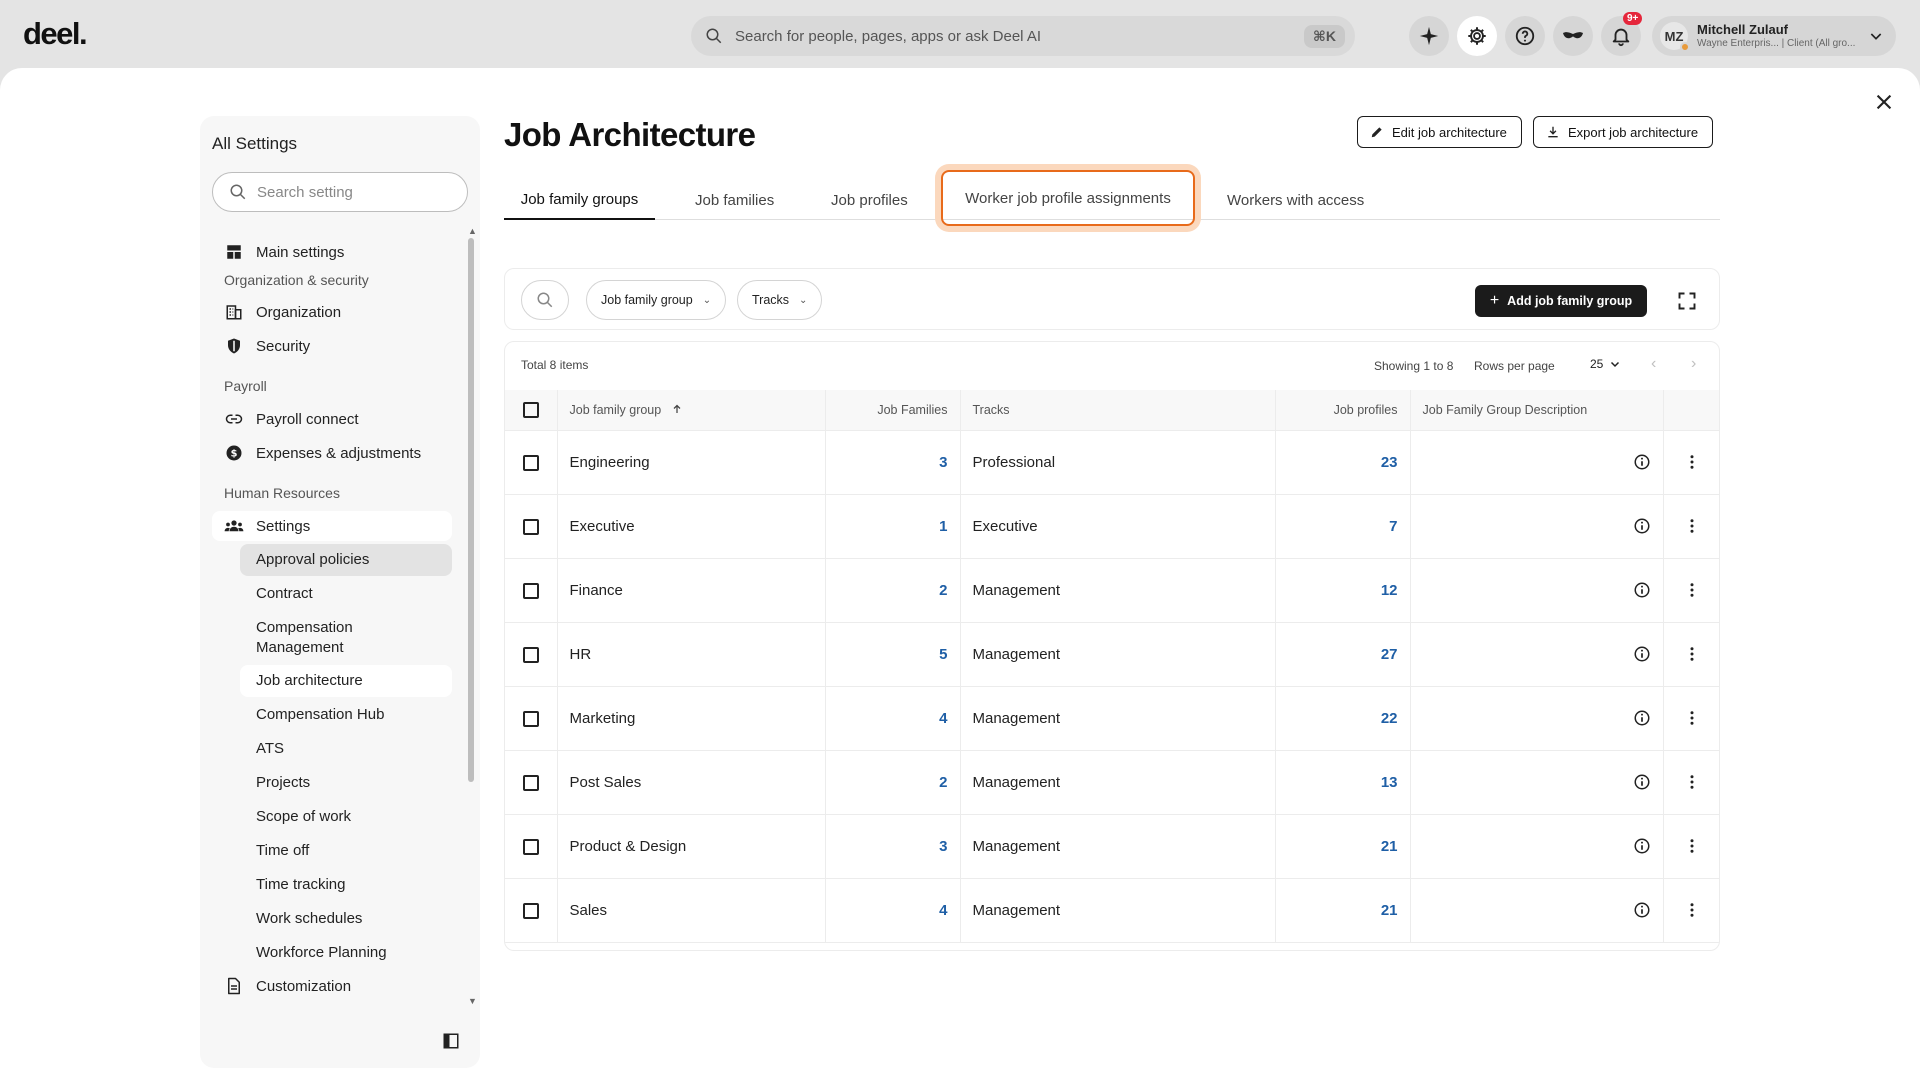 Image resolution: width=1920 pixels, height=1080 pixels. What do you see at coordinates (691, 410) in the screenshot?
I see `col-job-family-group: Job family group` at bounding box center [691, 410].